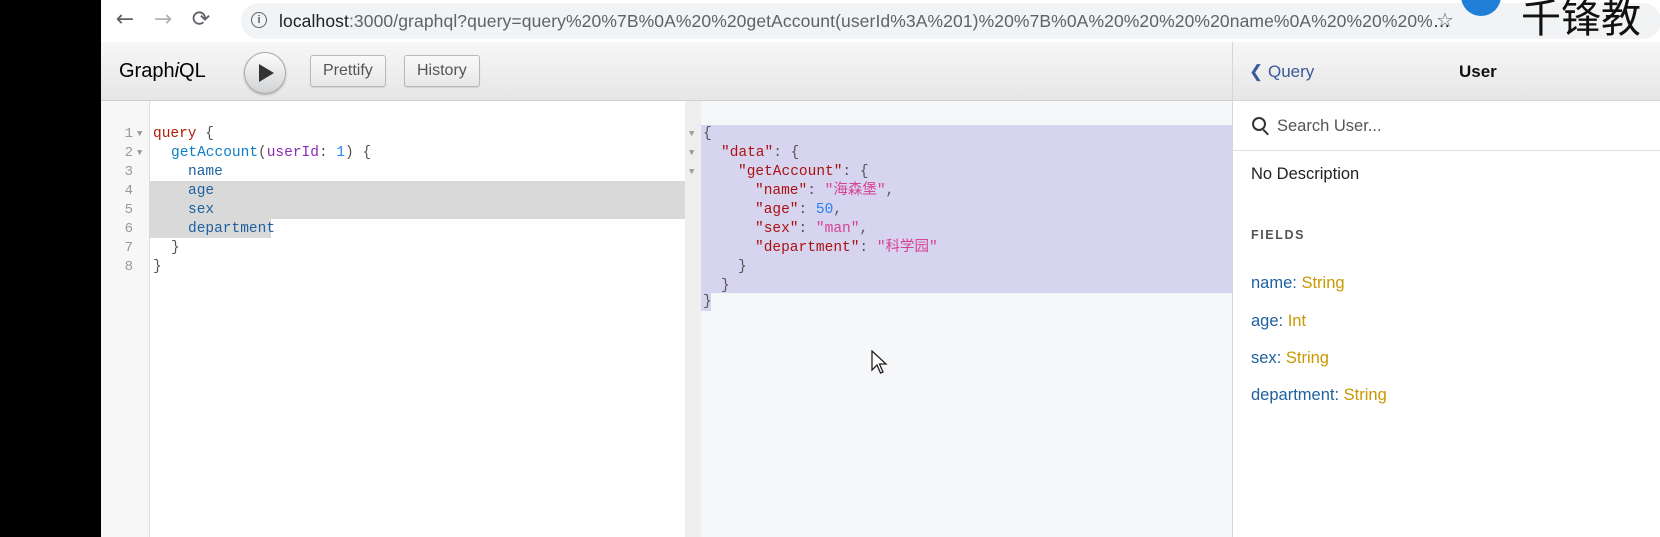 This screenshot has width=1660, height=537. I want to click on back-arrow-icon: ←, so click(125, 20).